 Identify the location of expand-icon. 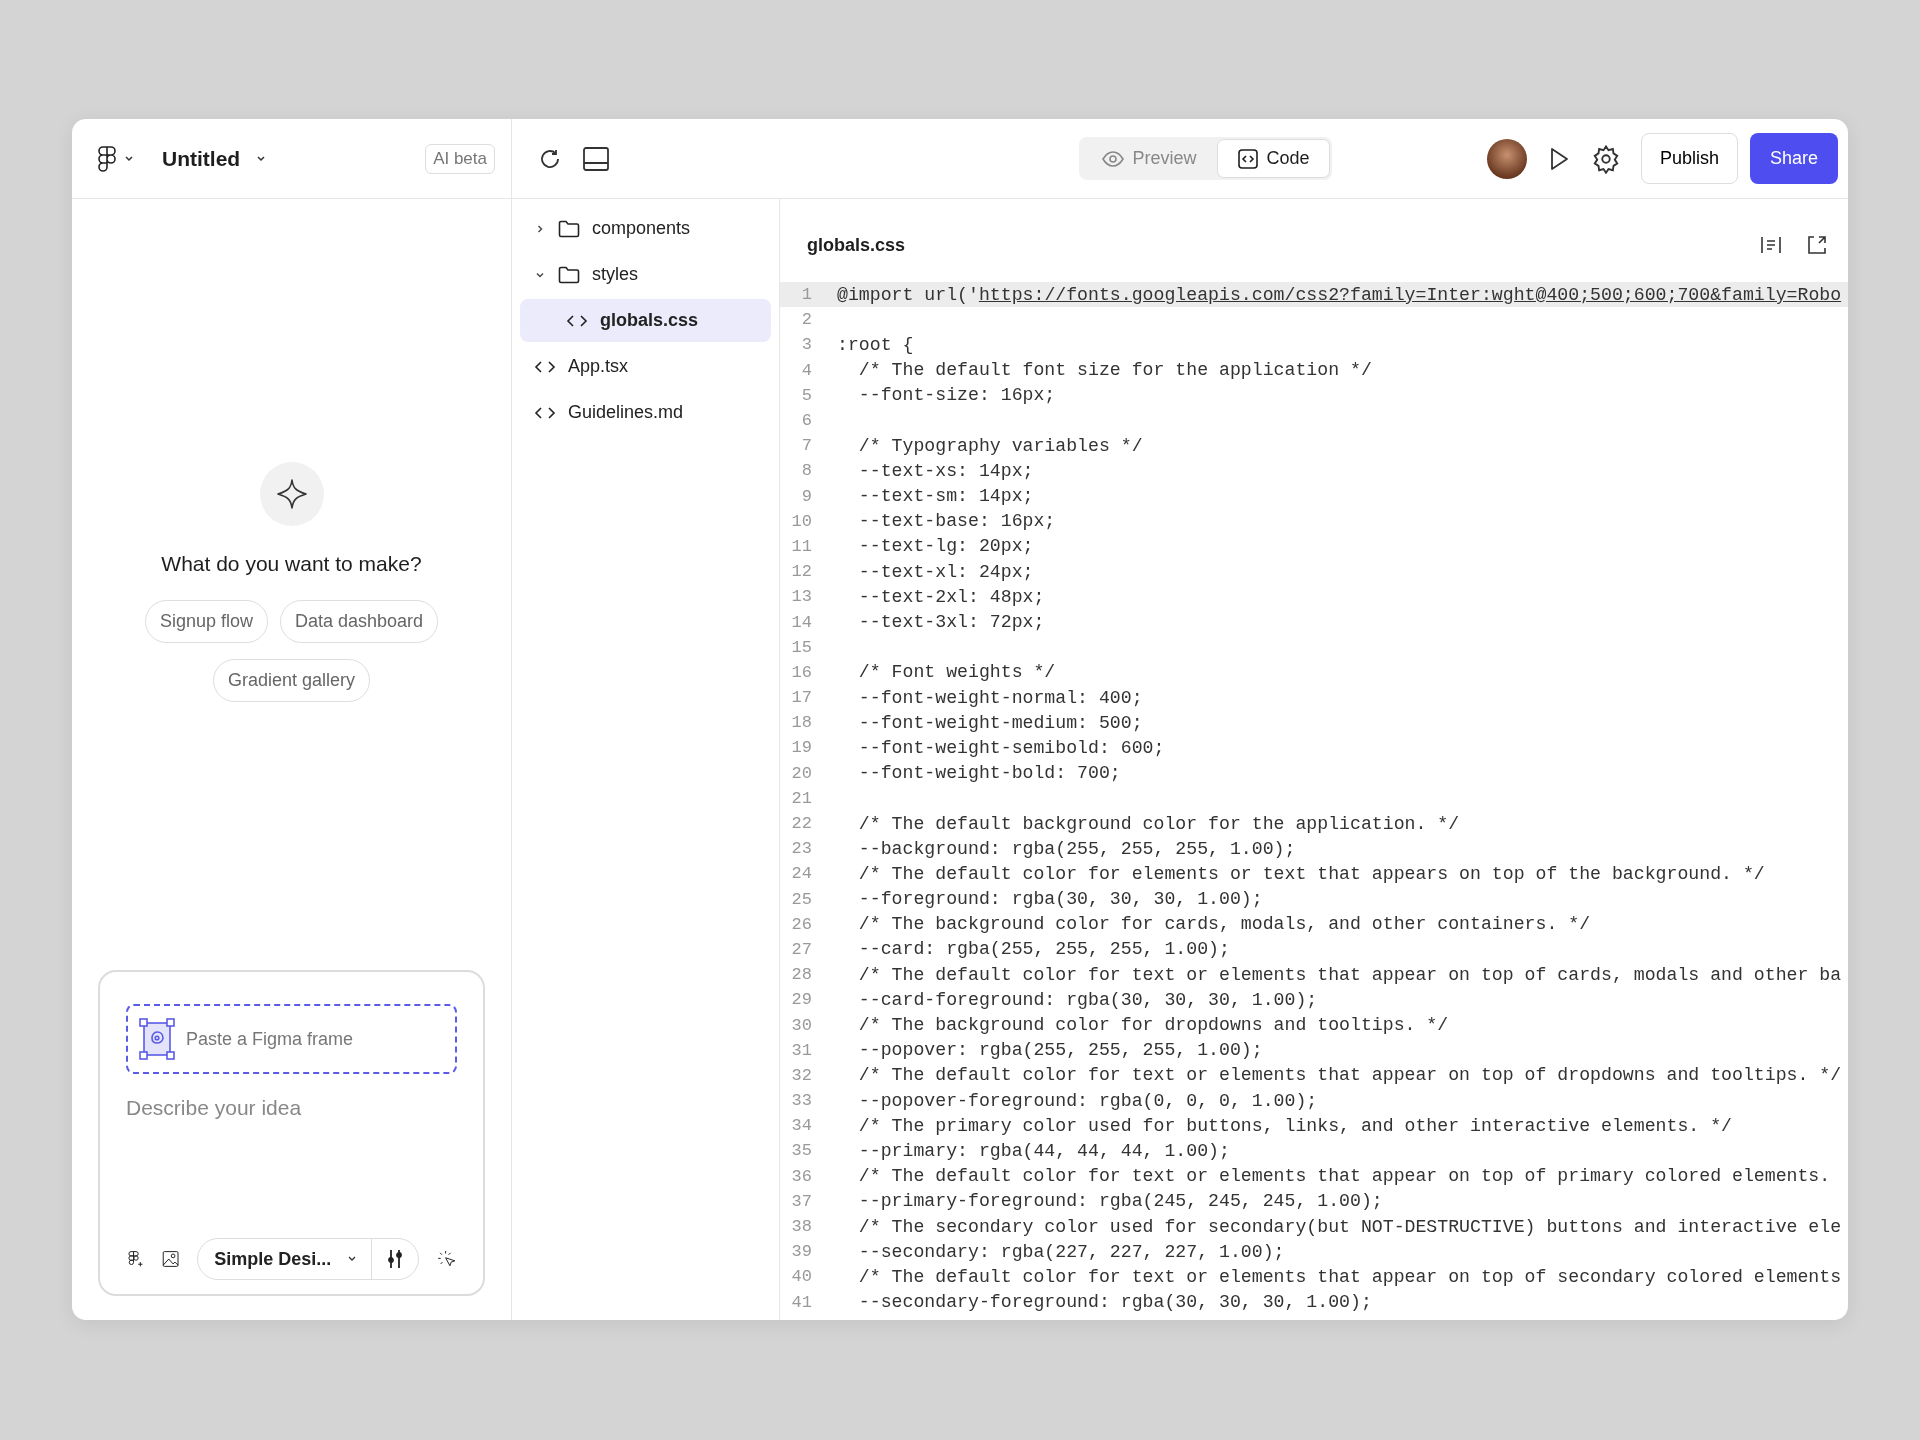
(1817, 245).